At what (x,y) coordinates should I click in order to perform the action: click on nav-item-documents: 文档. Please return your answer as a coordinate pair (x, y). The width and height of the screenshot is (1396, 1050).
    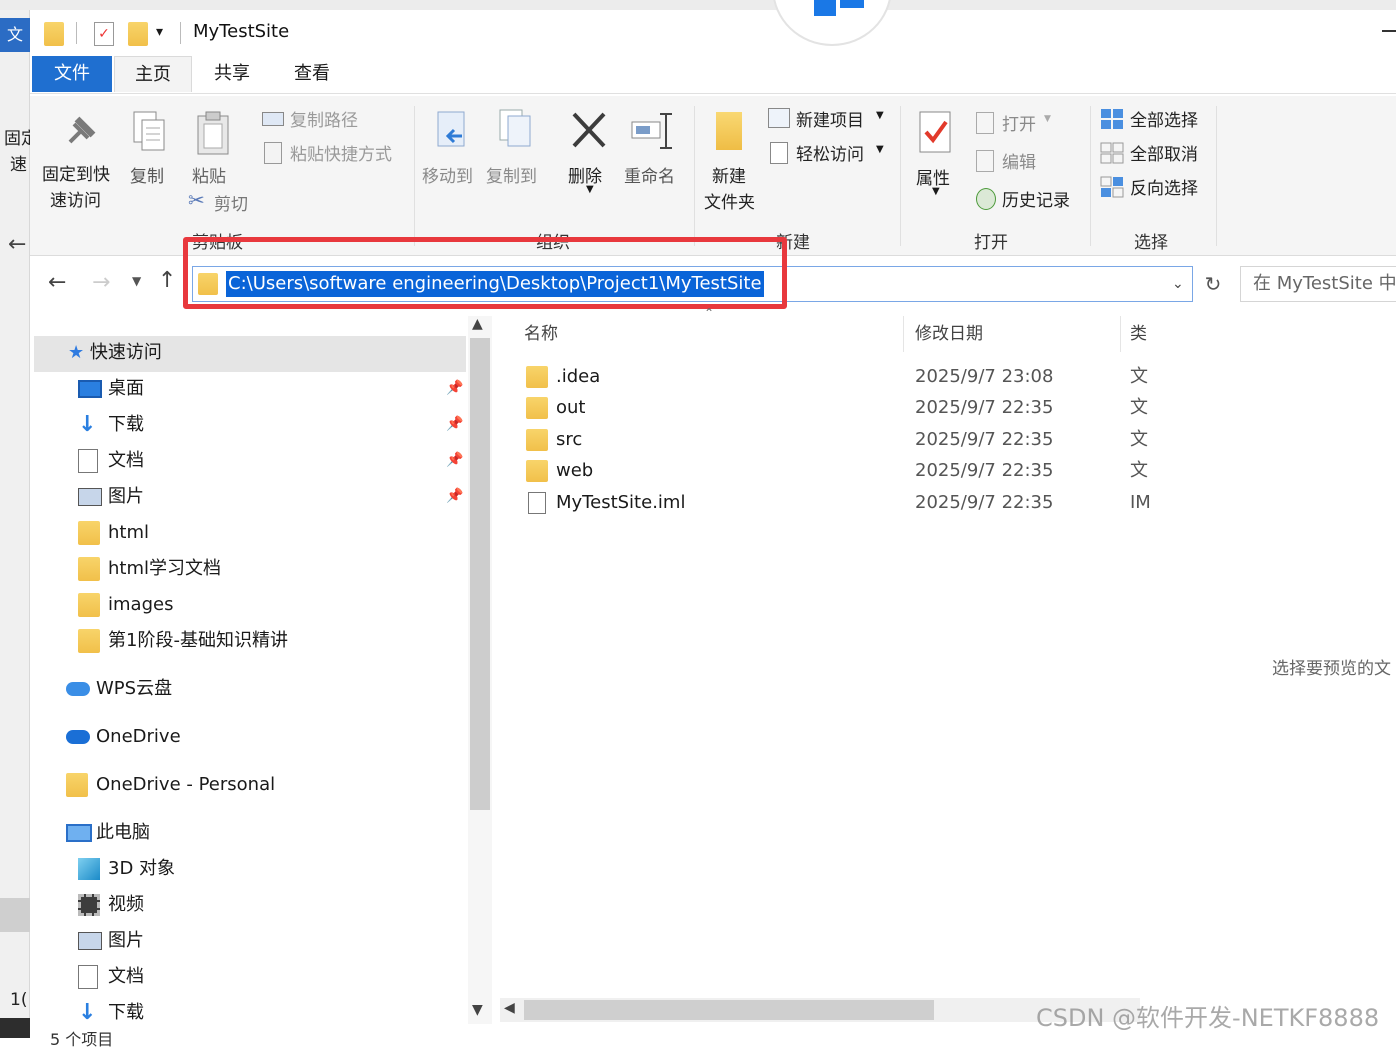
    Looking at the image, I should click on (111, 461).